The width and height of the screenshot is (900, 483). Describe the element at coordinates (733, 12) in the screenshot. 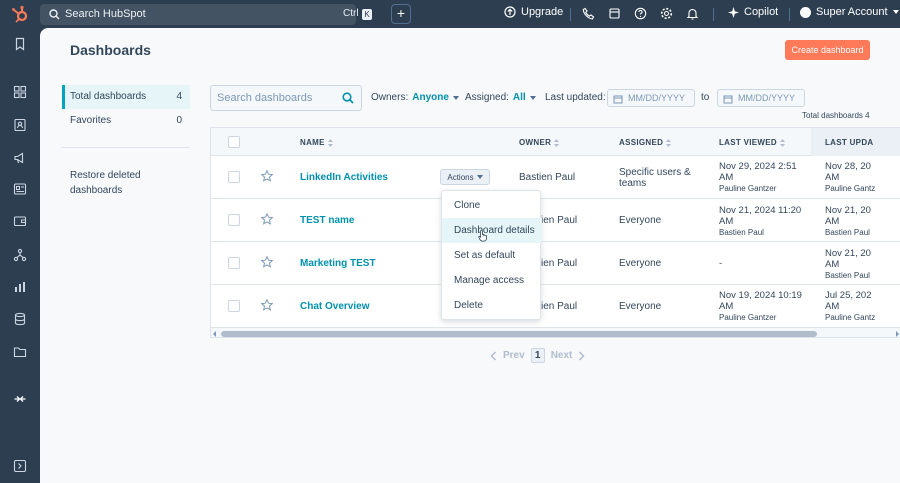

I see `sparkle-icon` at that location.